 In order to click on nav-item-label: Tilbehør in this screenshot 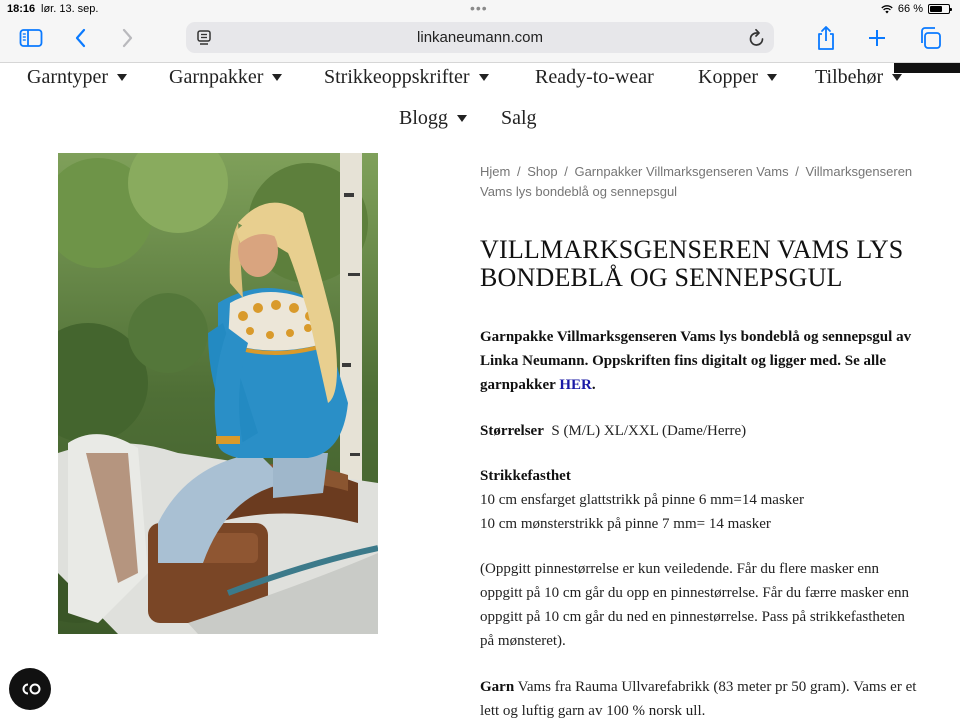, I will do `click(849, 77)`.